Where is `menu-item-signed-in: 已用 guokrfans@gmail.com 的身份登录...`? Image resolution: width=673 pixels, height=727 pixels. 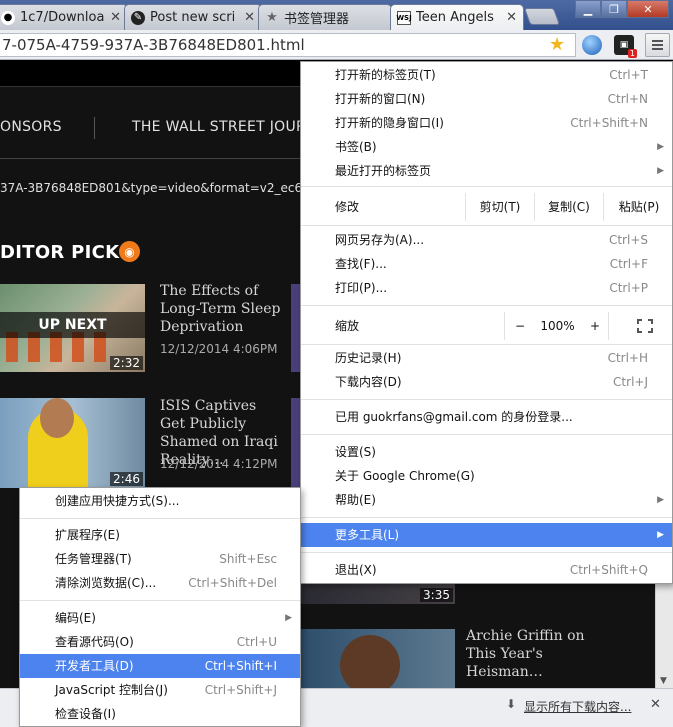 menu-item-signed-in: 已用 guokrfans@gmail.com 的身份登录... is located at coordinates (486, 417).